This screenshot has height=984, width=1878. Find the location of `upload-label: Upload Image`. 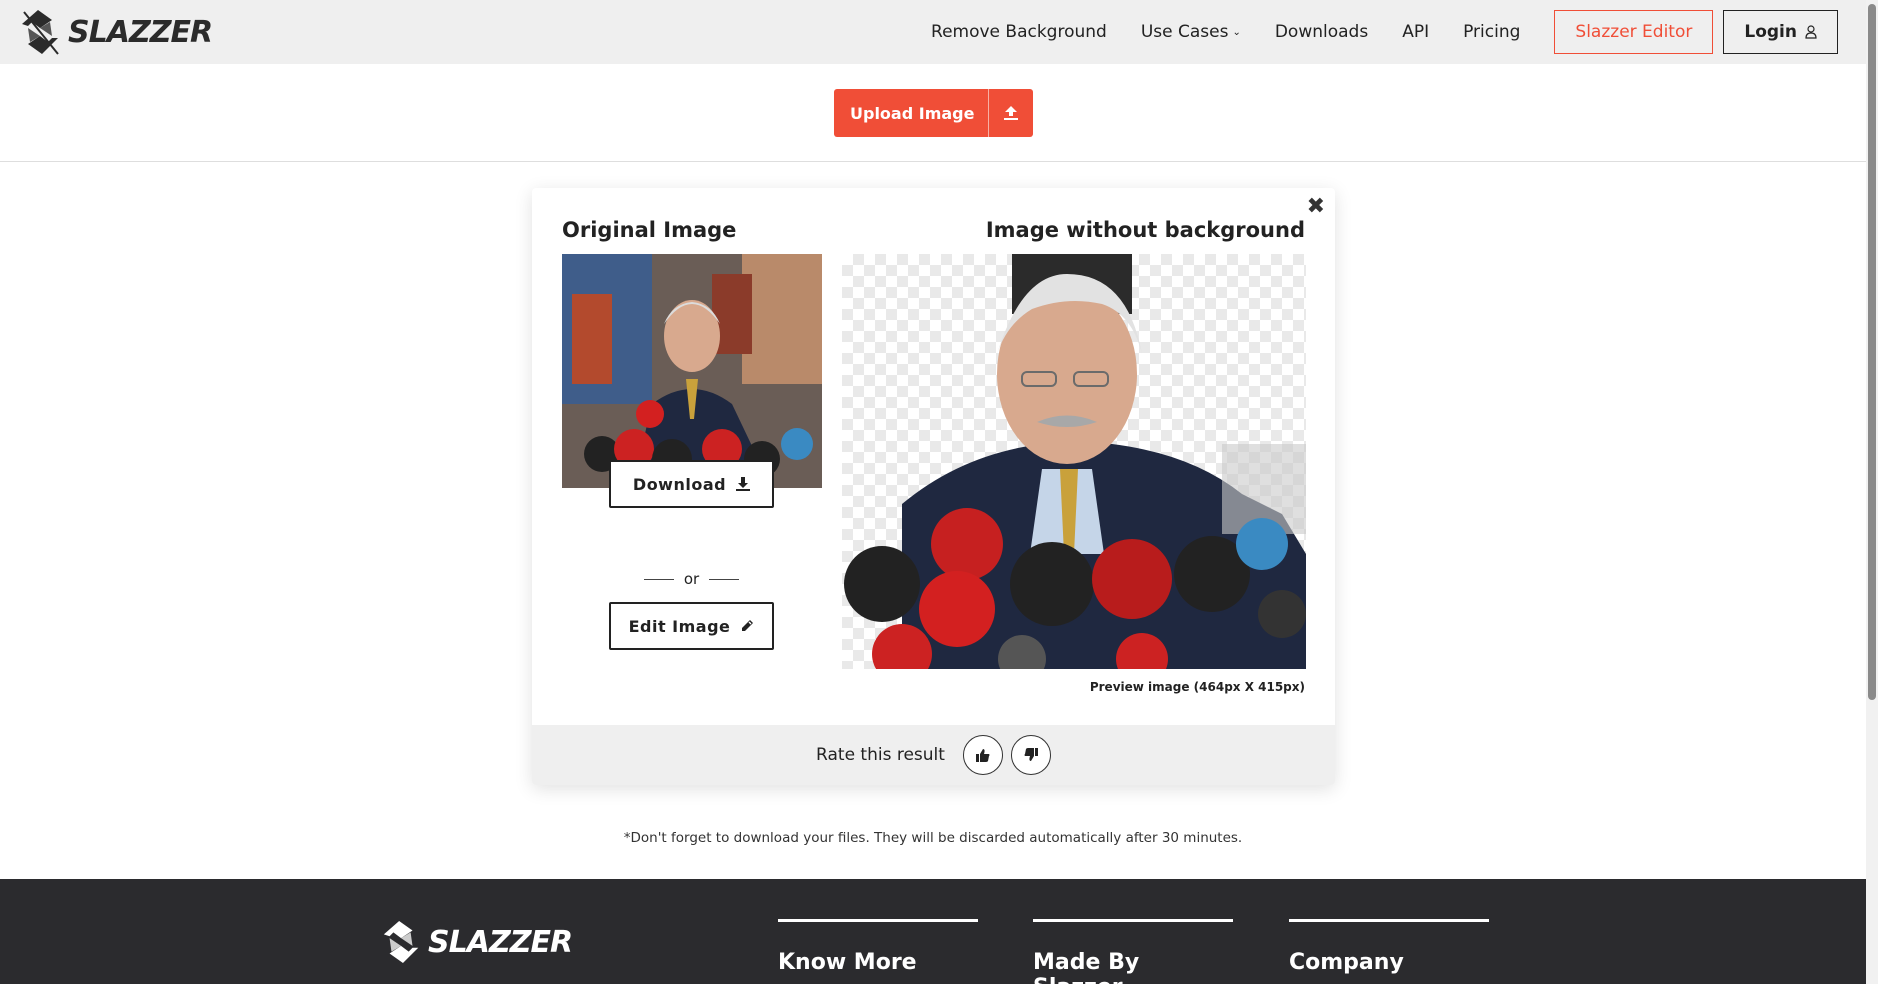

upload-label: Upload Image is located at coordinates (912, 113).